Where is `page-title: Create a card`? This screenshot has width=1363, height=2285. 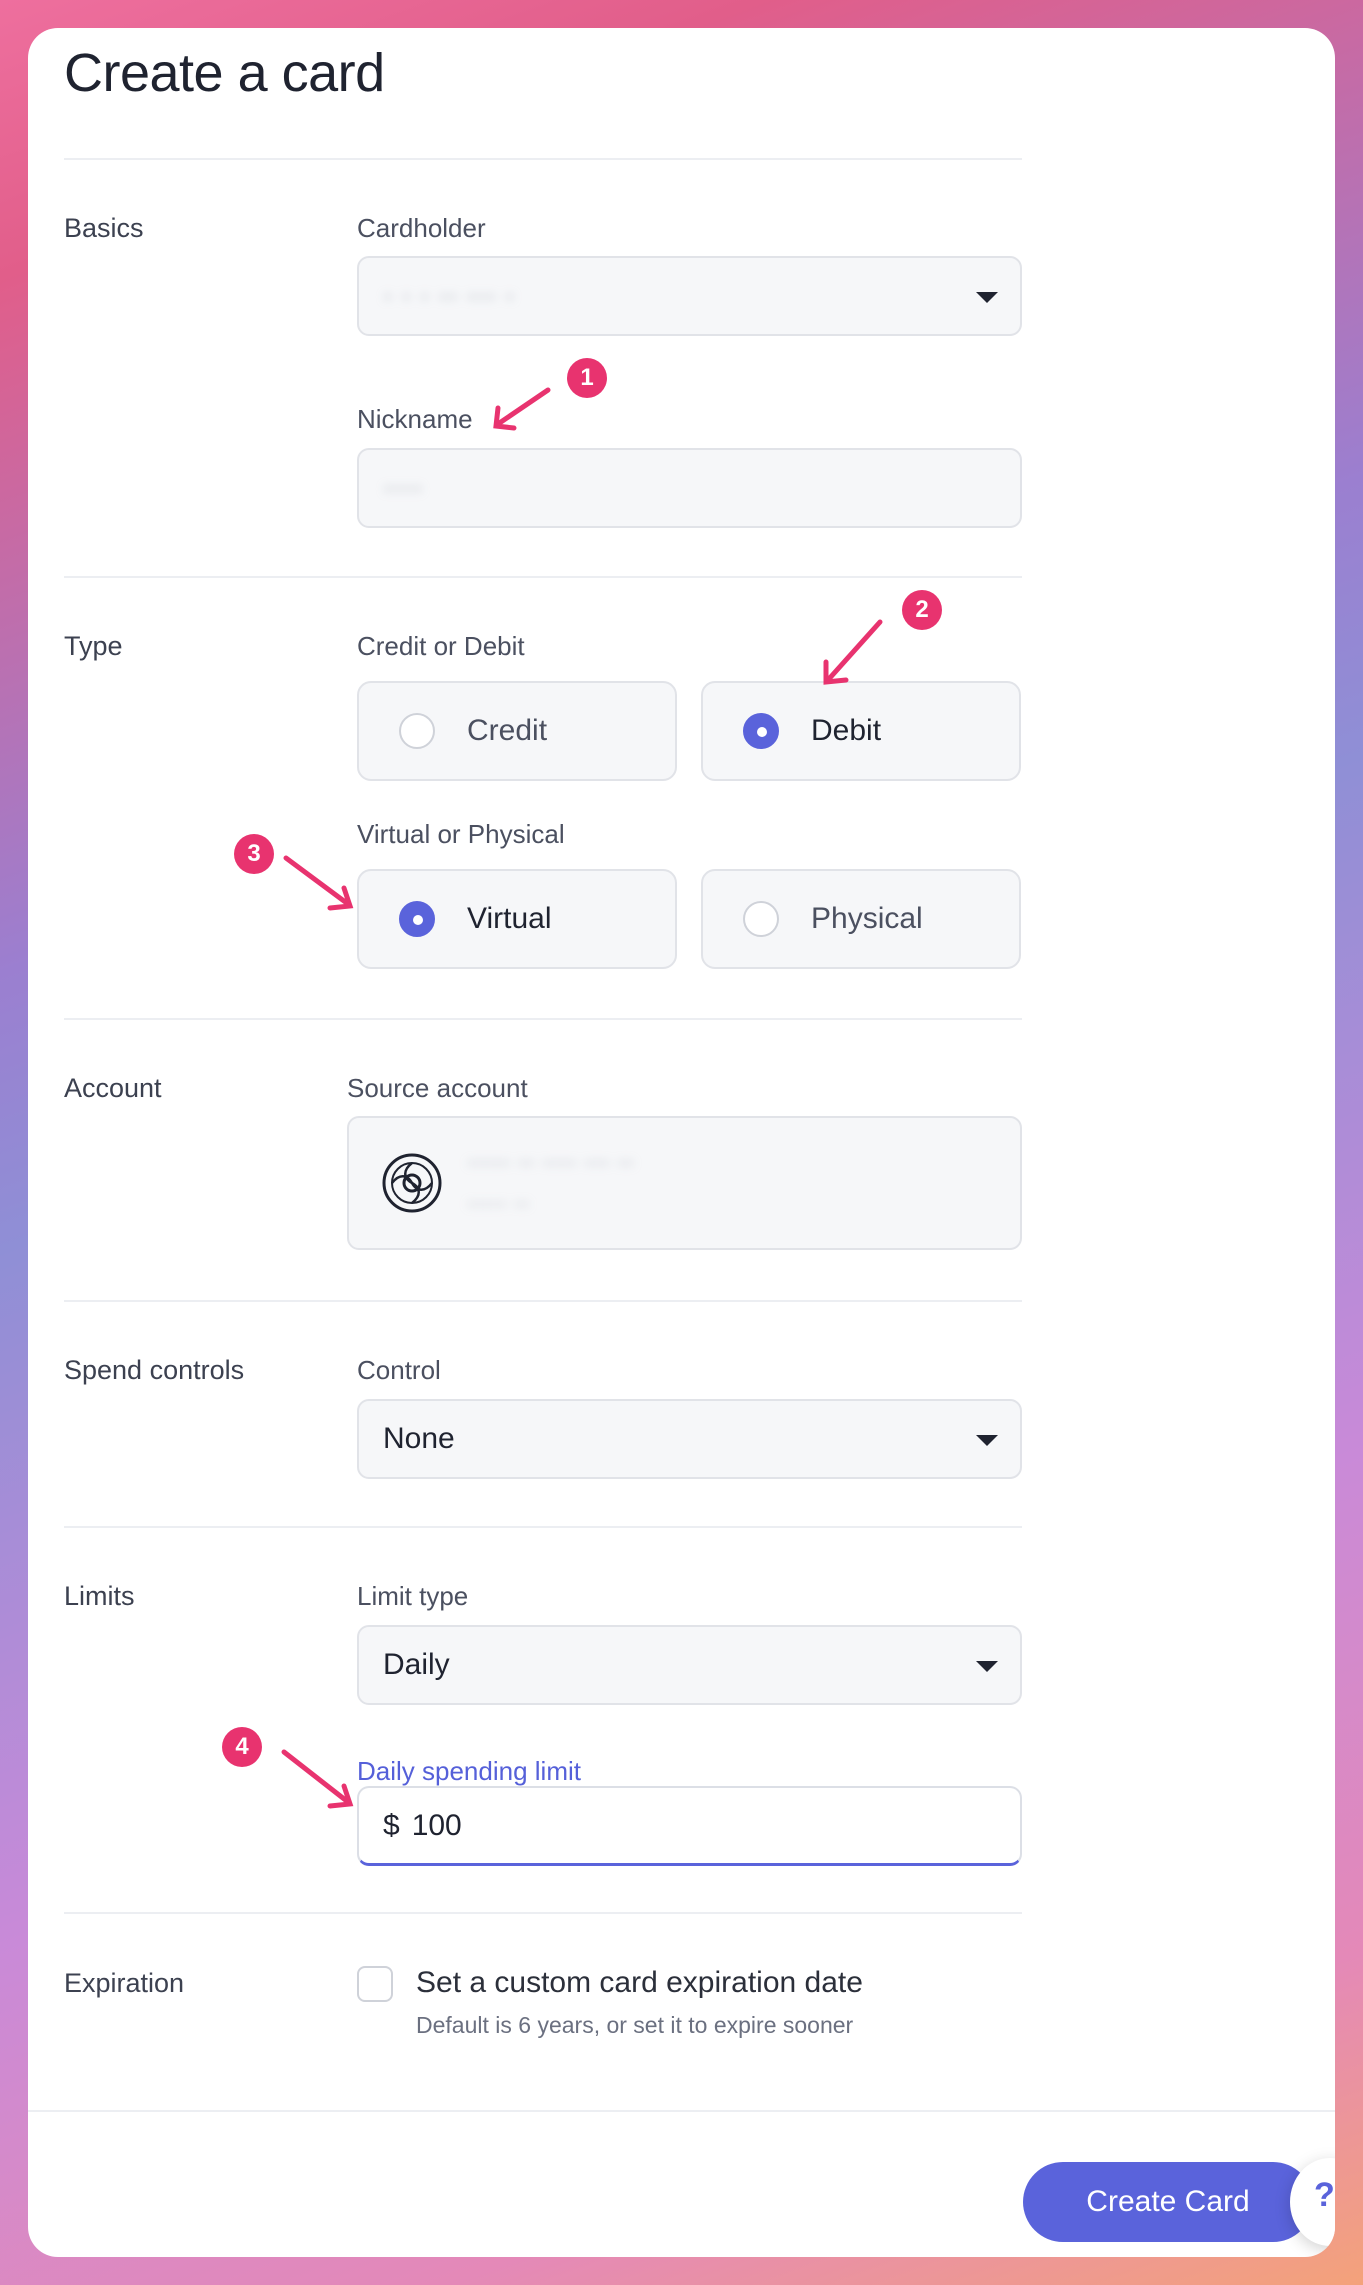 page-title: Create a card is located at coordinates (224, 73).